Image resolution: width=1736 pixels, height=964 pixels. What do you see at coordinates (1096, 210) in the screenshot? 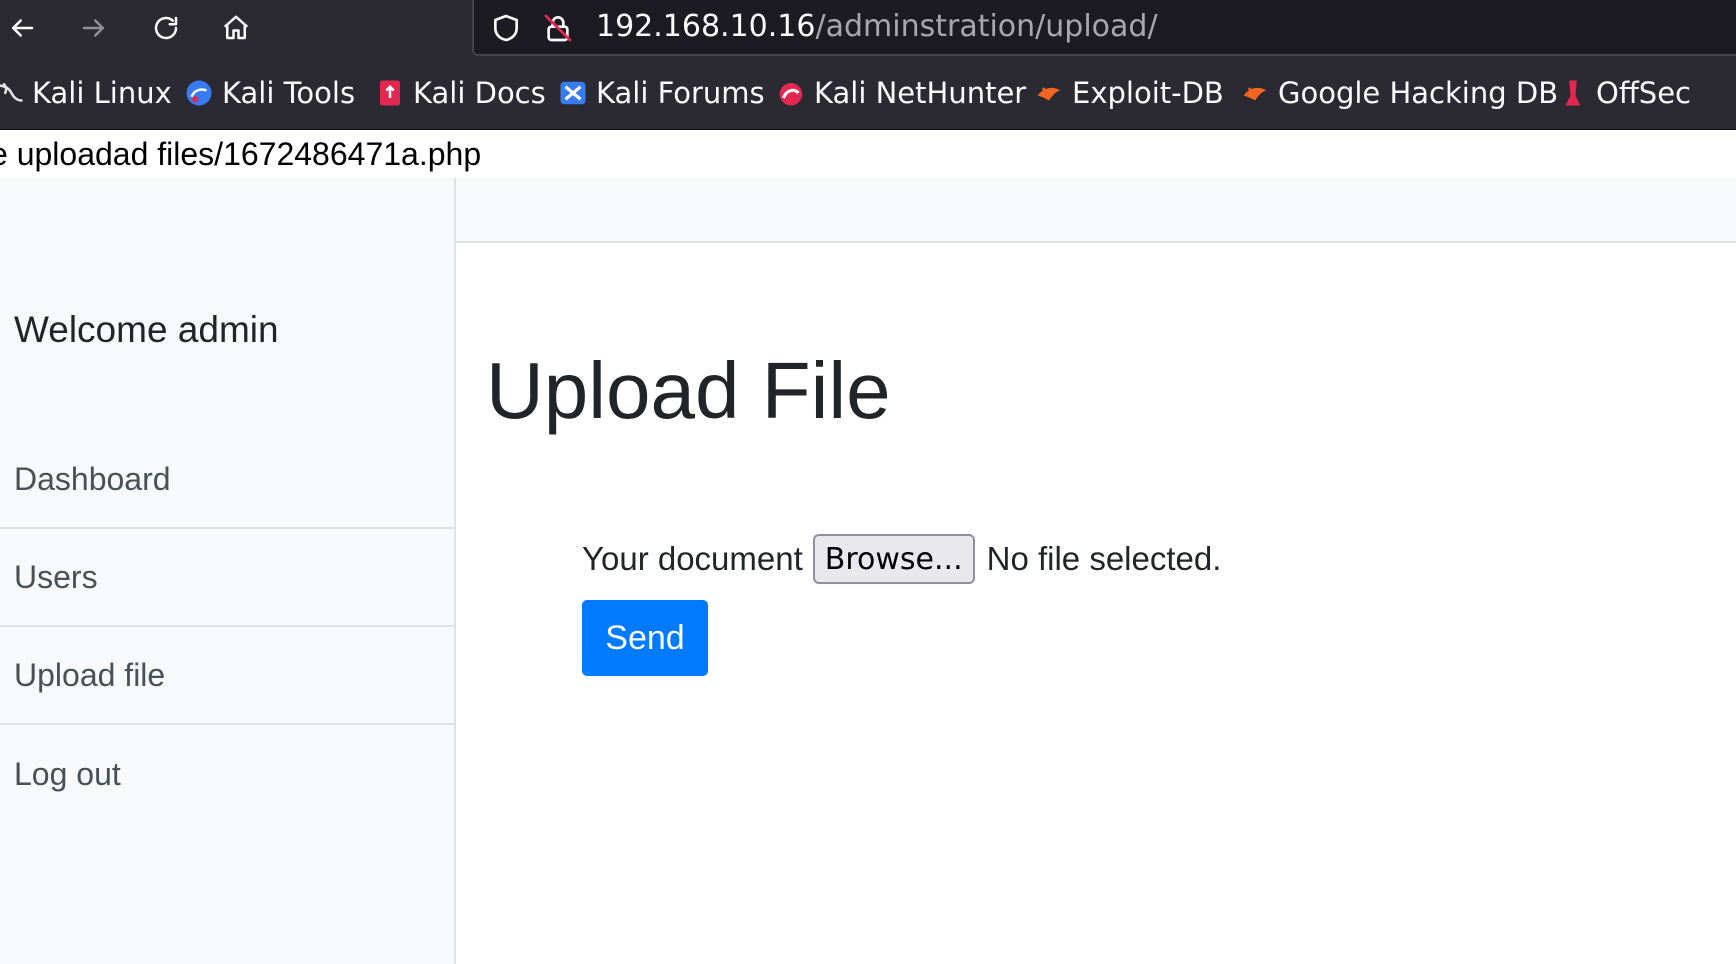
I see `top-navbar` at bounding box center [1096, 210].